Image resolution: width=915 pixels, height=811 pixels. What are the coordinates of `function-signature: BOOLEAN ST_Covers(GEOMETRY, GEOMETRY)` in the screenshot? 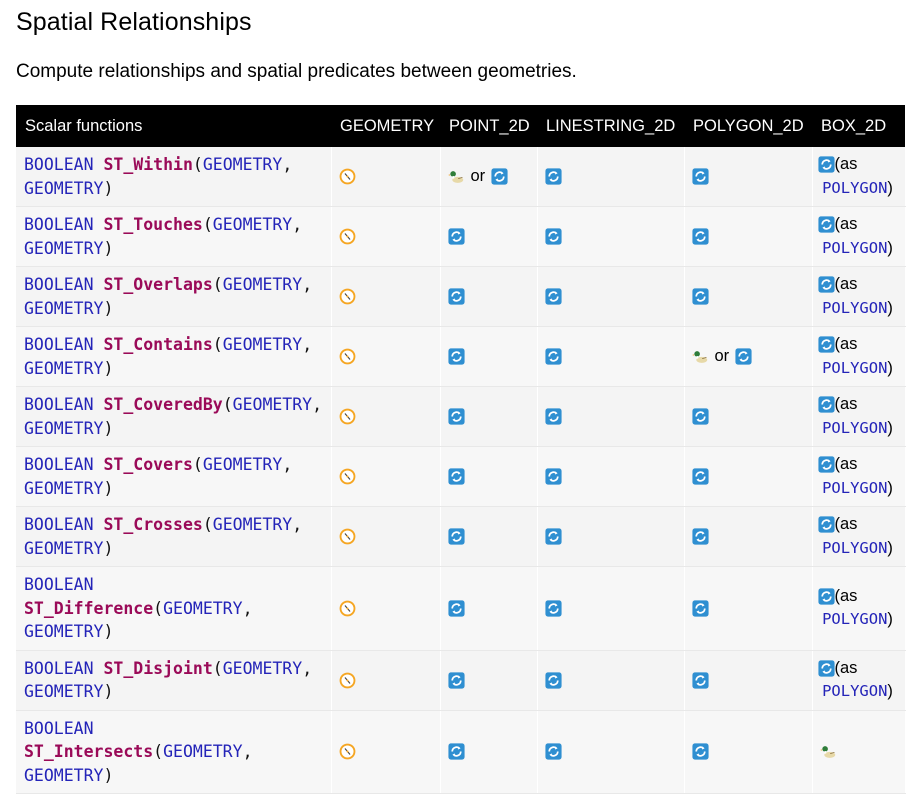 It's located at (174, 476).